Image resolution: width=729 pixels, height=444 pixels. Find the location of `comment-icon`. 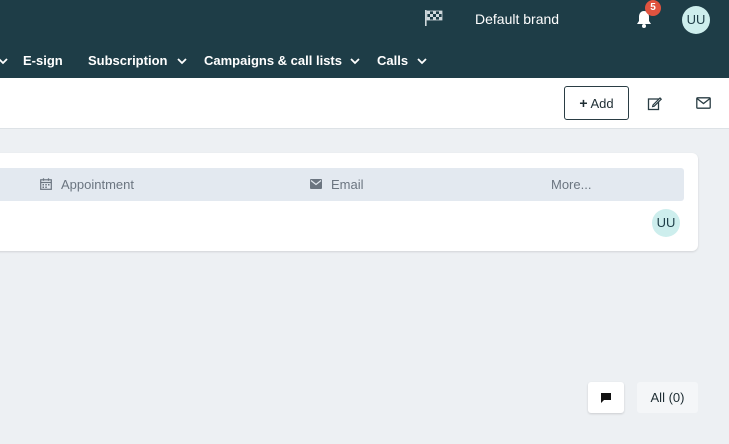

comment-icon is located at coordinates (606, 398).